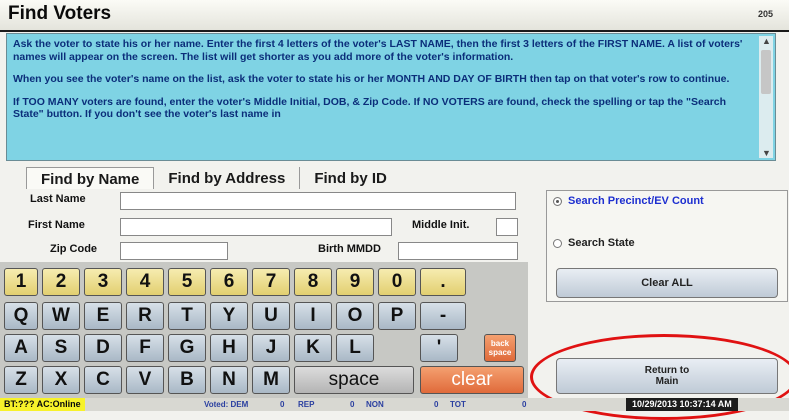 The height and width of the screenshot is (420, 789). I want to click on key-d: D, so click(103, 348).